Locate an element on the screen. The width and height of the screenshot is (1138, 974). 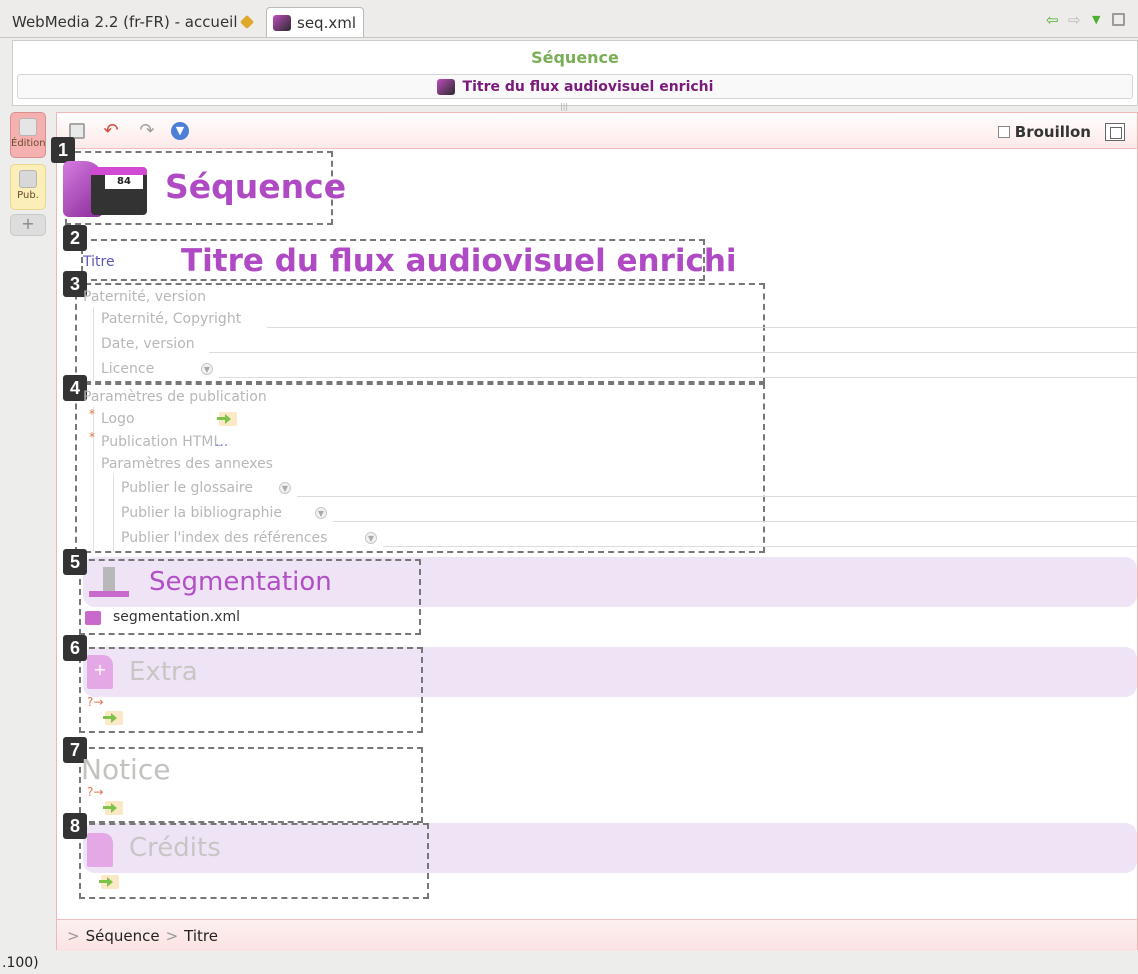
tab-publication: Pub. is located at coordinates (28, 187).